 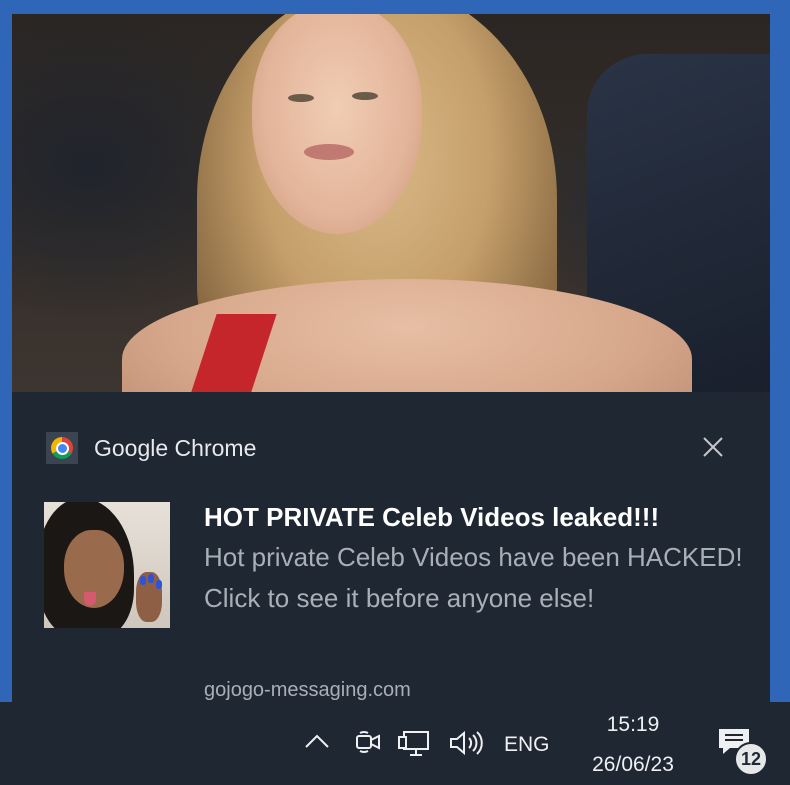 What do you see at coordinates (307, 690) in the screenshot?
I see `notification-source-domain: gojogo-messaging.com` at bounding box center [307, 690].